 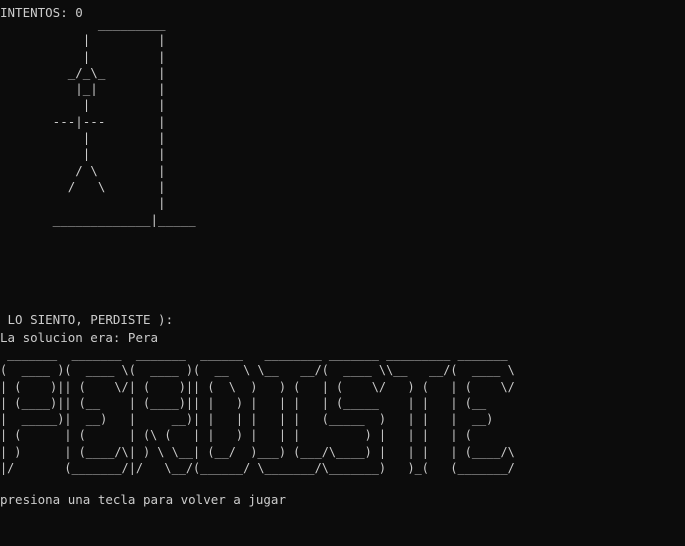 What do you see at coordinates (79, 337) in the screenshot?
I see `solution-line: La solucion era: Pera` at bounding box center [79, 337].